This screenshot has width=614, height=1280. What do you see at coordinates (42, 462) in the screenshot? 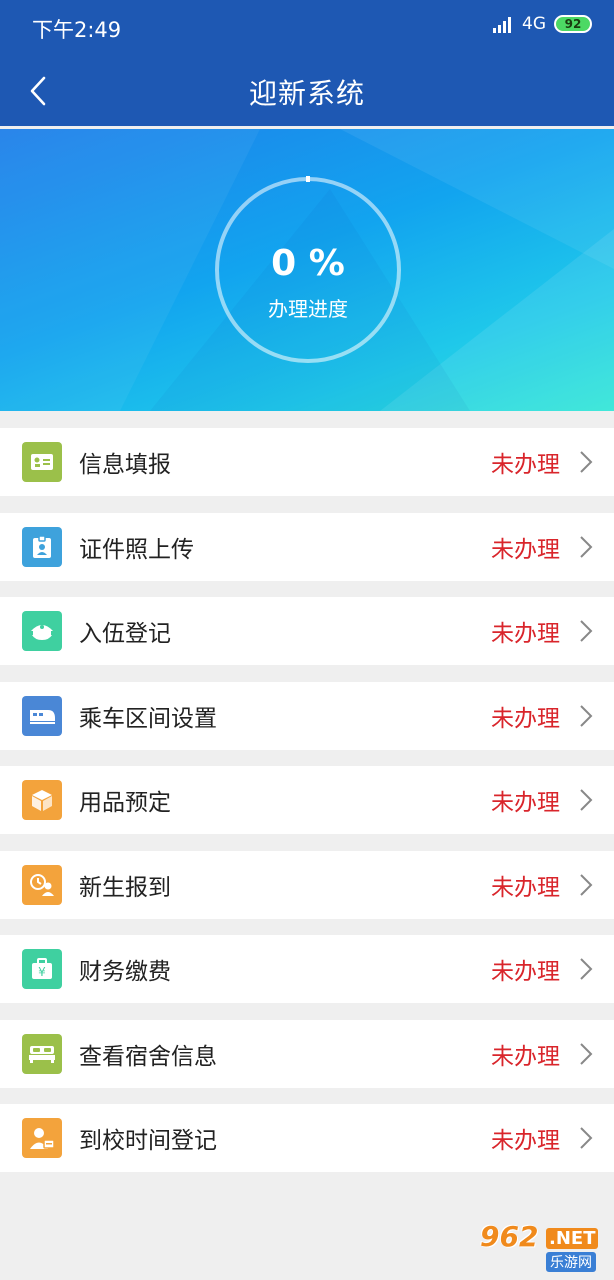
I see `id-card-icon` at bounding box center [42, 462].